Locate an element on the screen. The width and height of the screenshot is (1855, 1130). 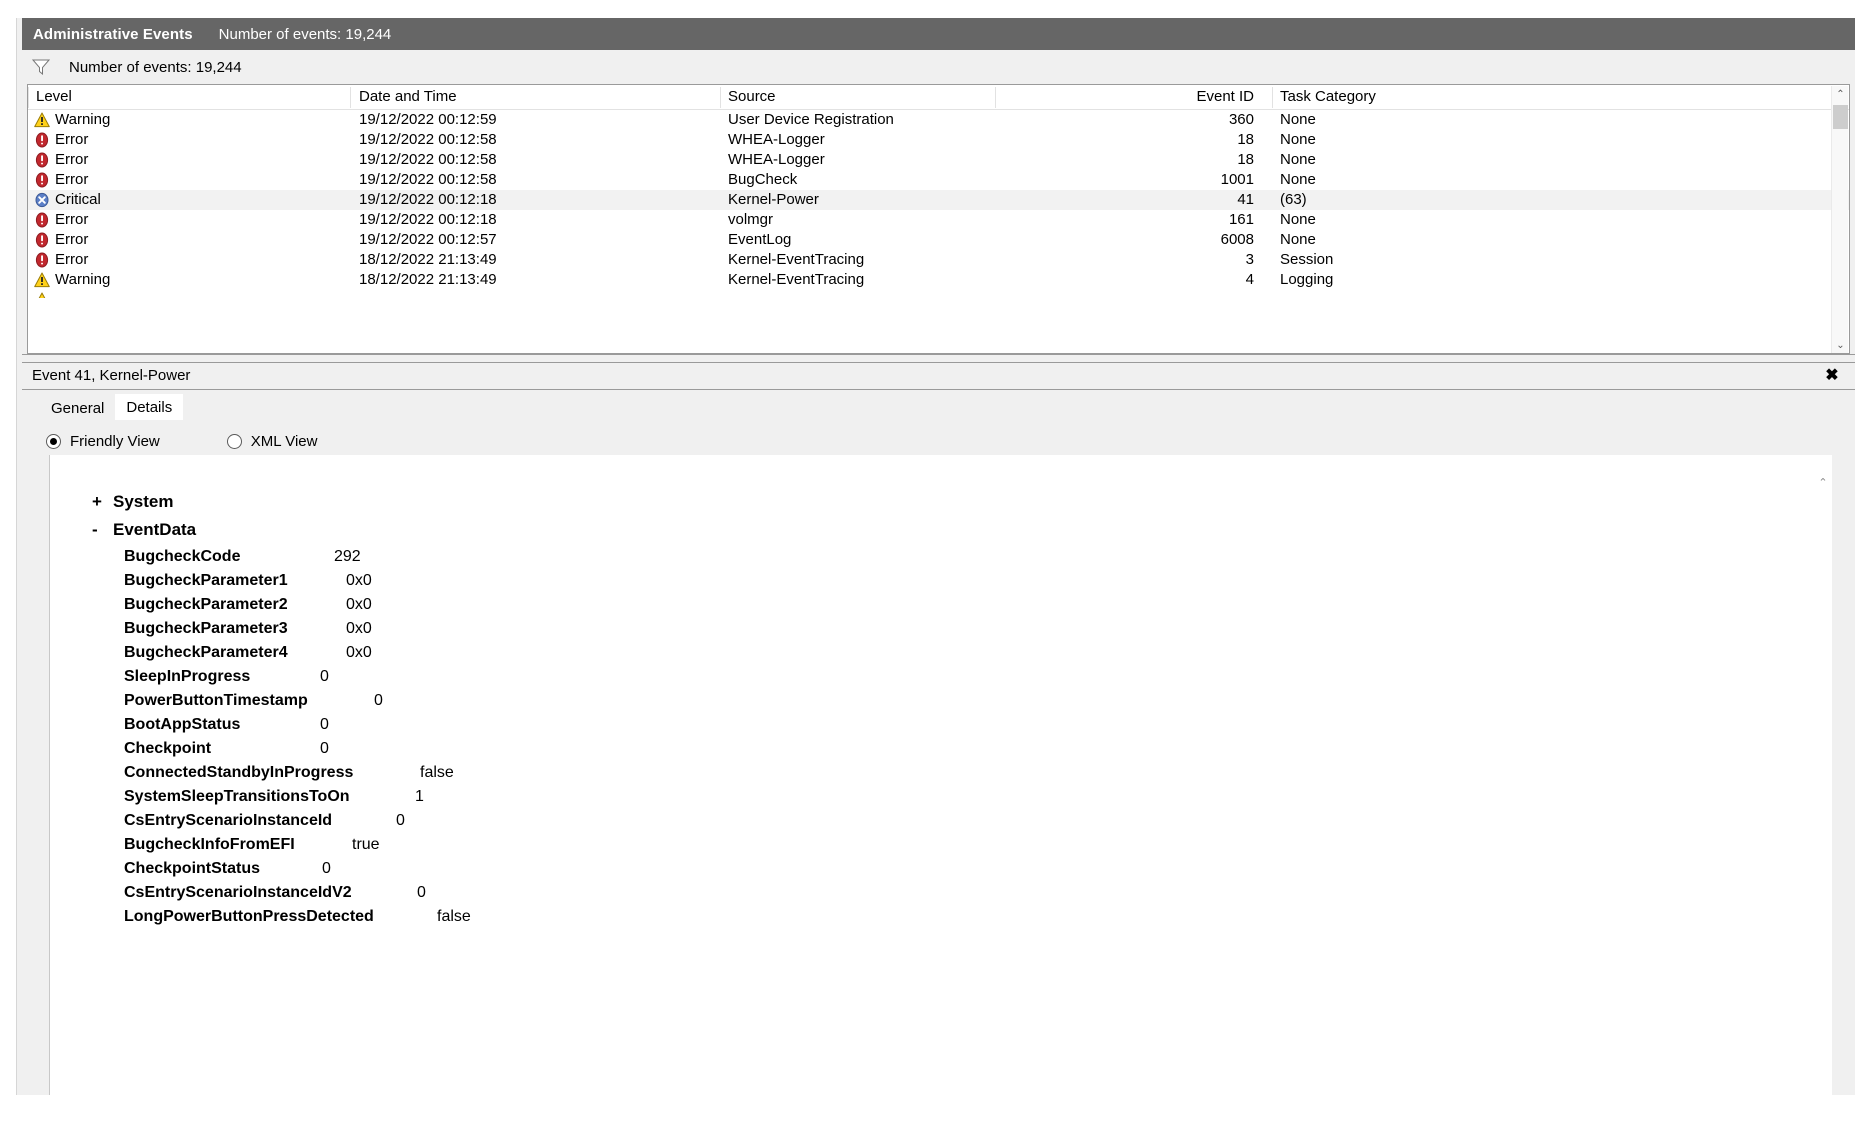
column-header-task-category: Task Category is located at coordinates (1328, 96).